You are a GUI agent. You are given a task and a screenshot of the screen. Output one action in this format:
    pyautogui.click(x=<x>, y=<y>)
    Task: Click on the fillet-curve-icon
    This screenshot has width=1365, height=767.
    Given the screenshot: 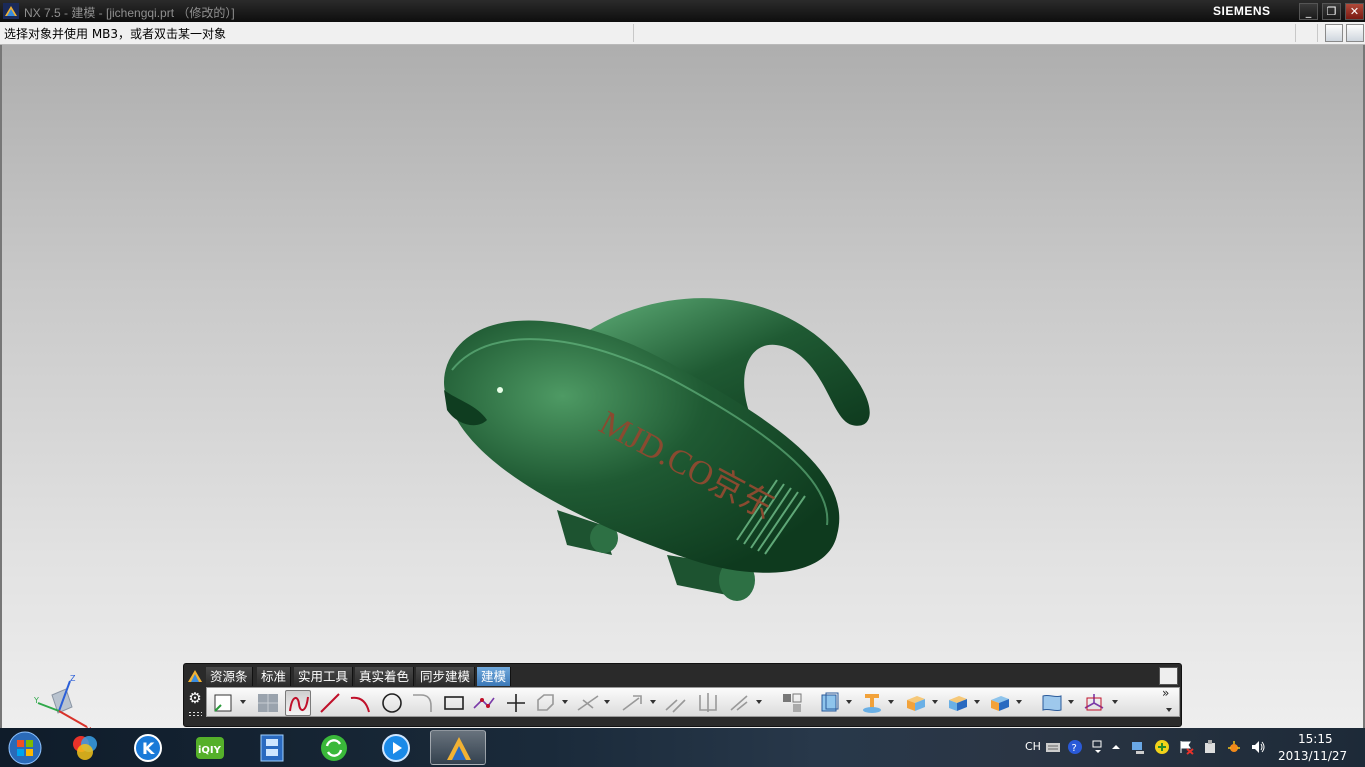 What is the action you would take?
    pyautogui.click(x=422, y=703)
    